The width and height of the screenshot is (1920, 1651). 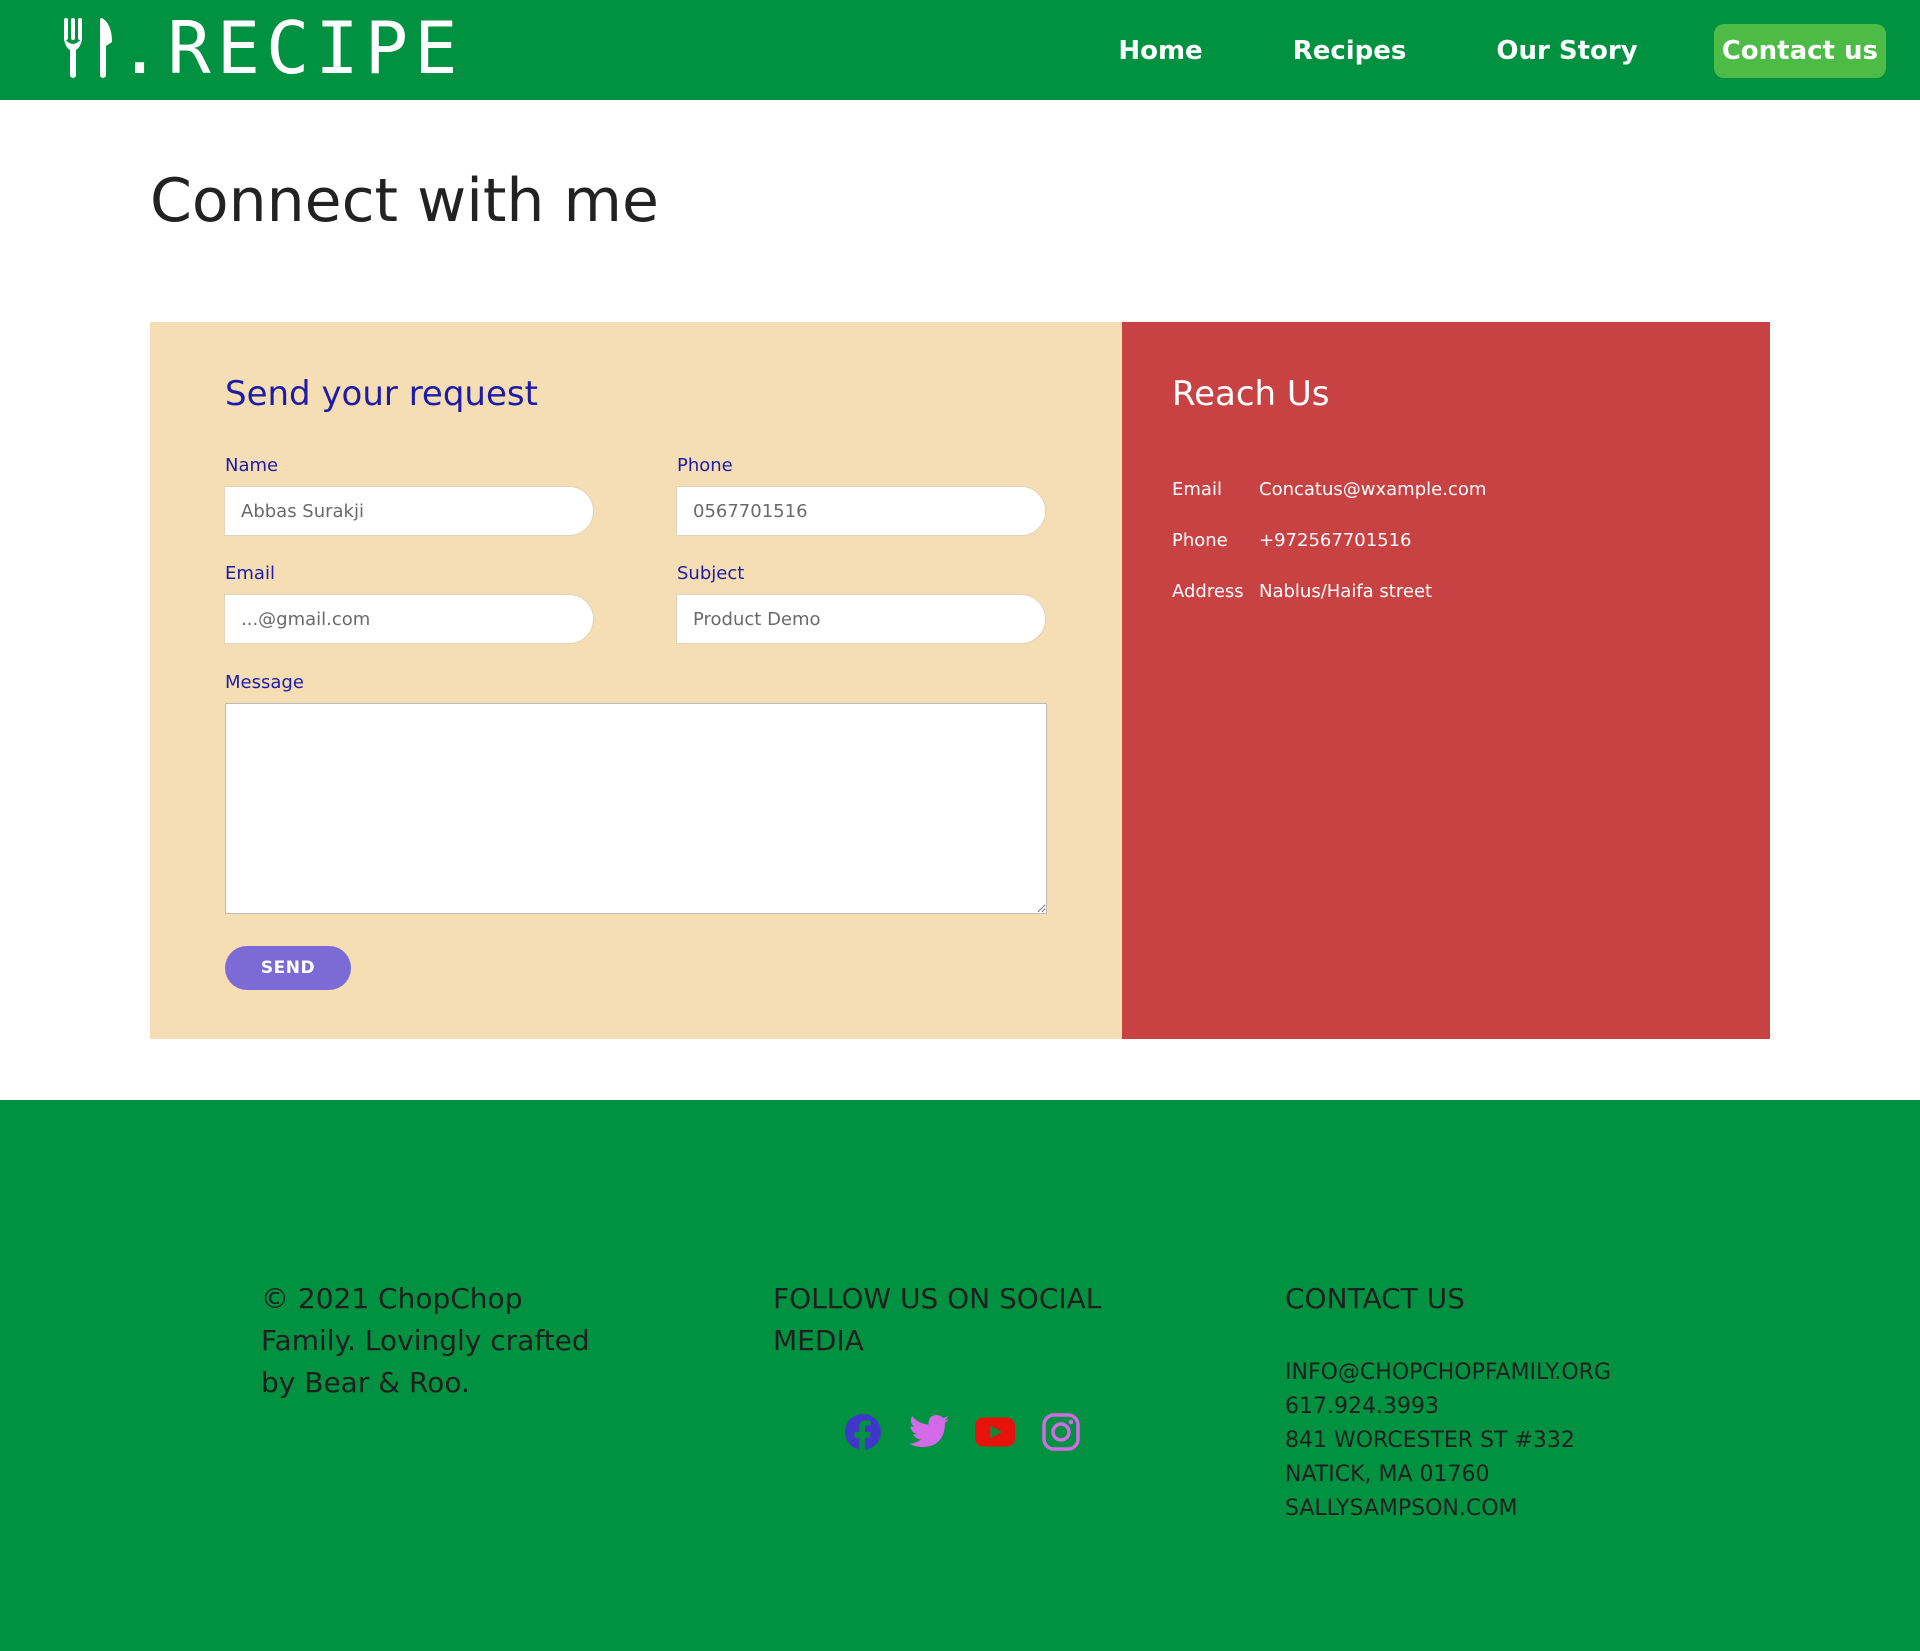 I want to click on name-input, so click(x=409, y=511).